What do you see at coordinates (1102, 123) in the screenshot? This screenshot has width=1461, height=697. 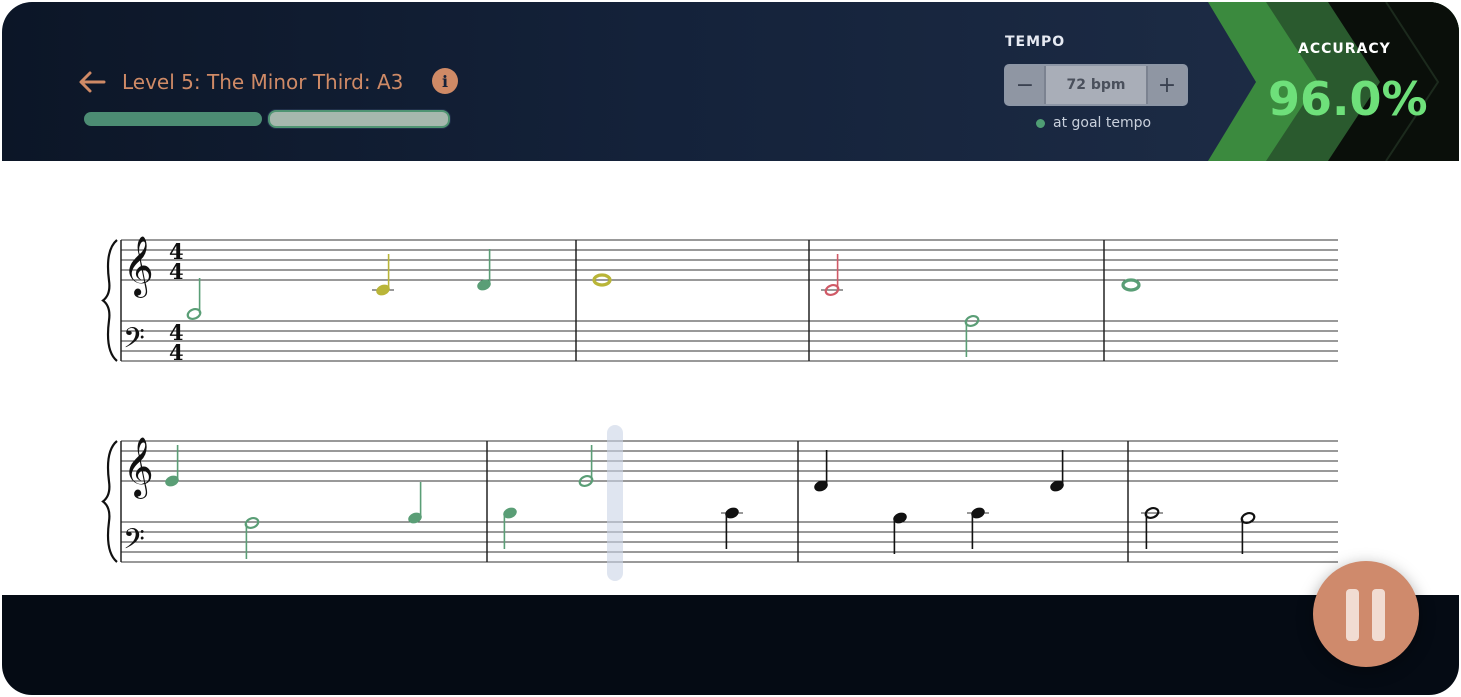 I see `tempo-status-text: at goal tempo` at bounding box center [1102, 123].